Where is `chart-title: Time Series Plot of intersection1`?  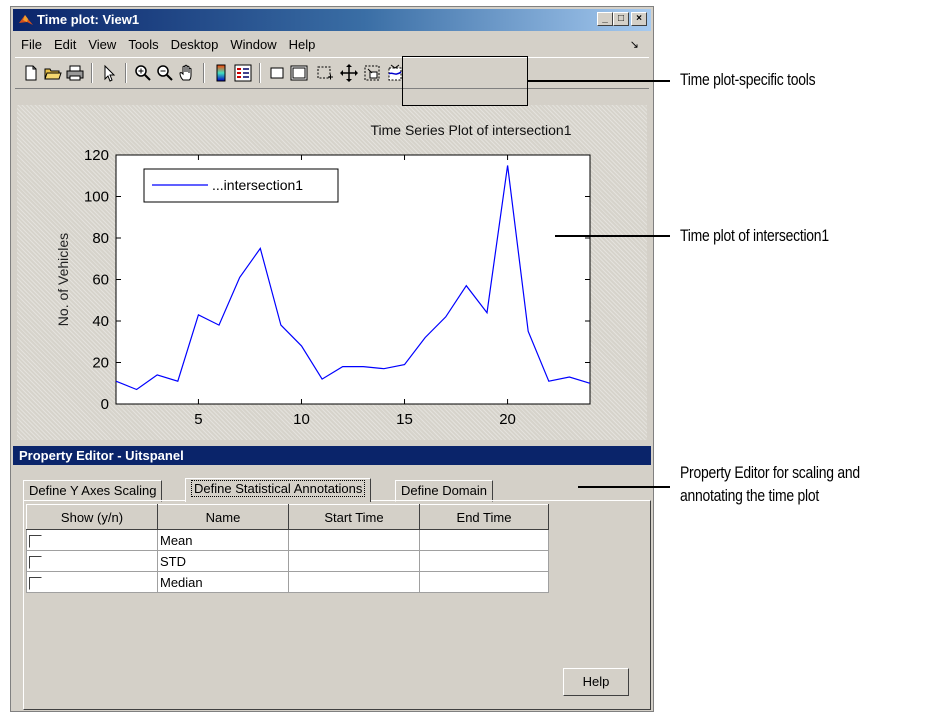 chart-title: Time Series Plot of intersection1 is located at coordinates (471, 130).